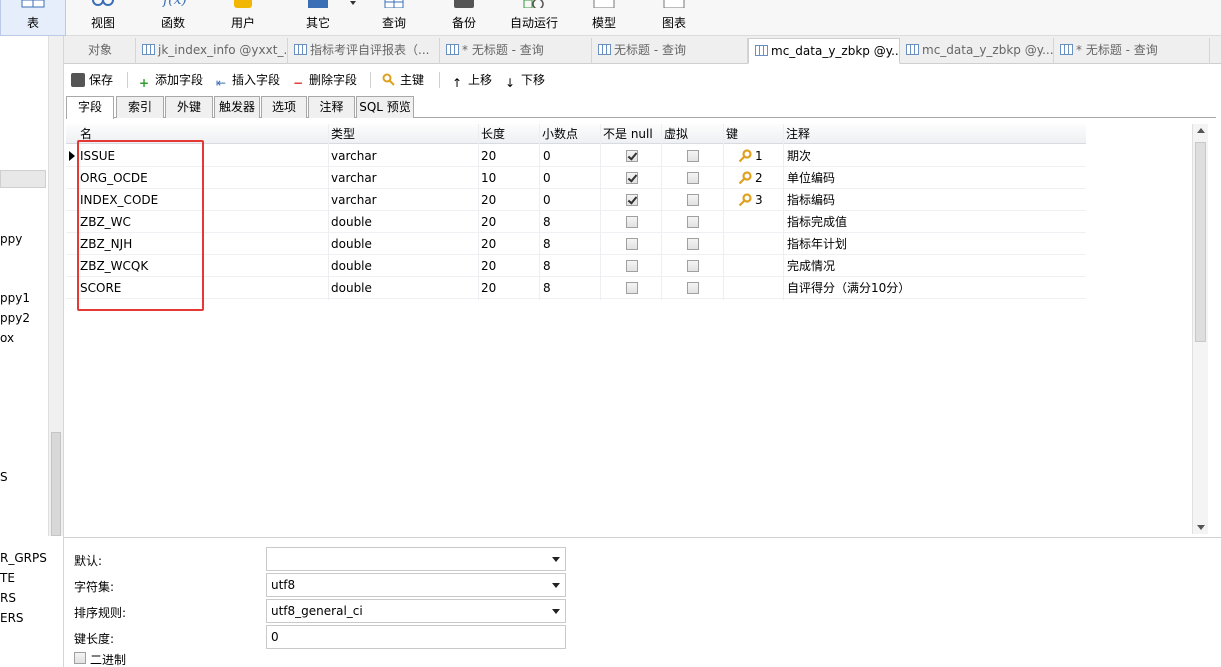  Describe the element at coordinates (576, 266) in the screenshot. I see `table-row: ZBZ_WCQK double 20 8 完成情况` at that location.